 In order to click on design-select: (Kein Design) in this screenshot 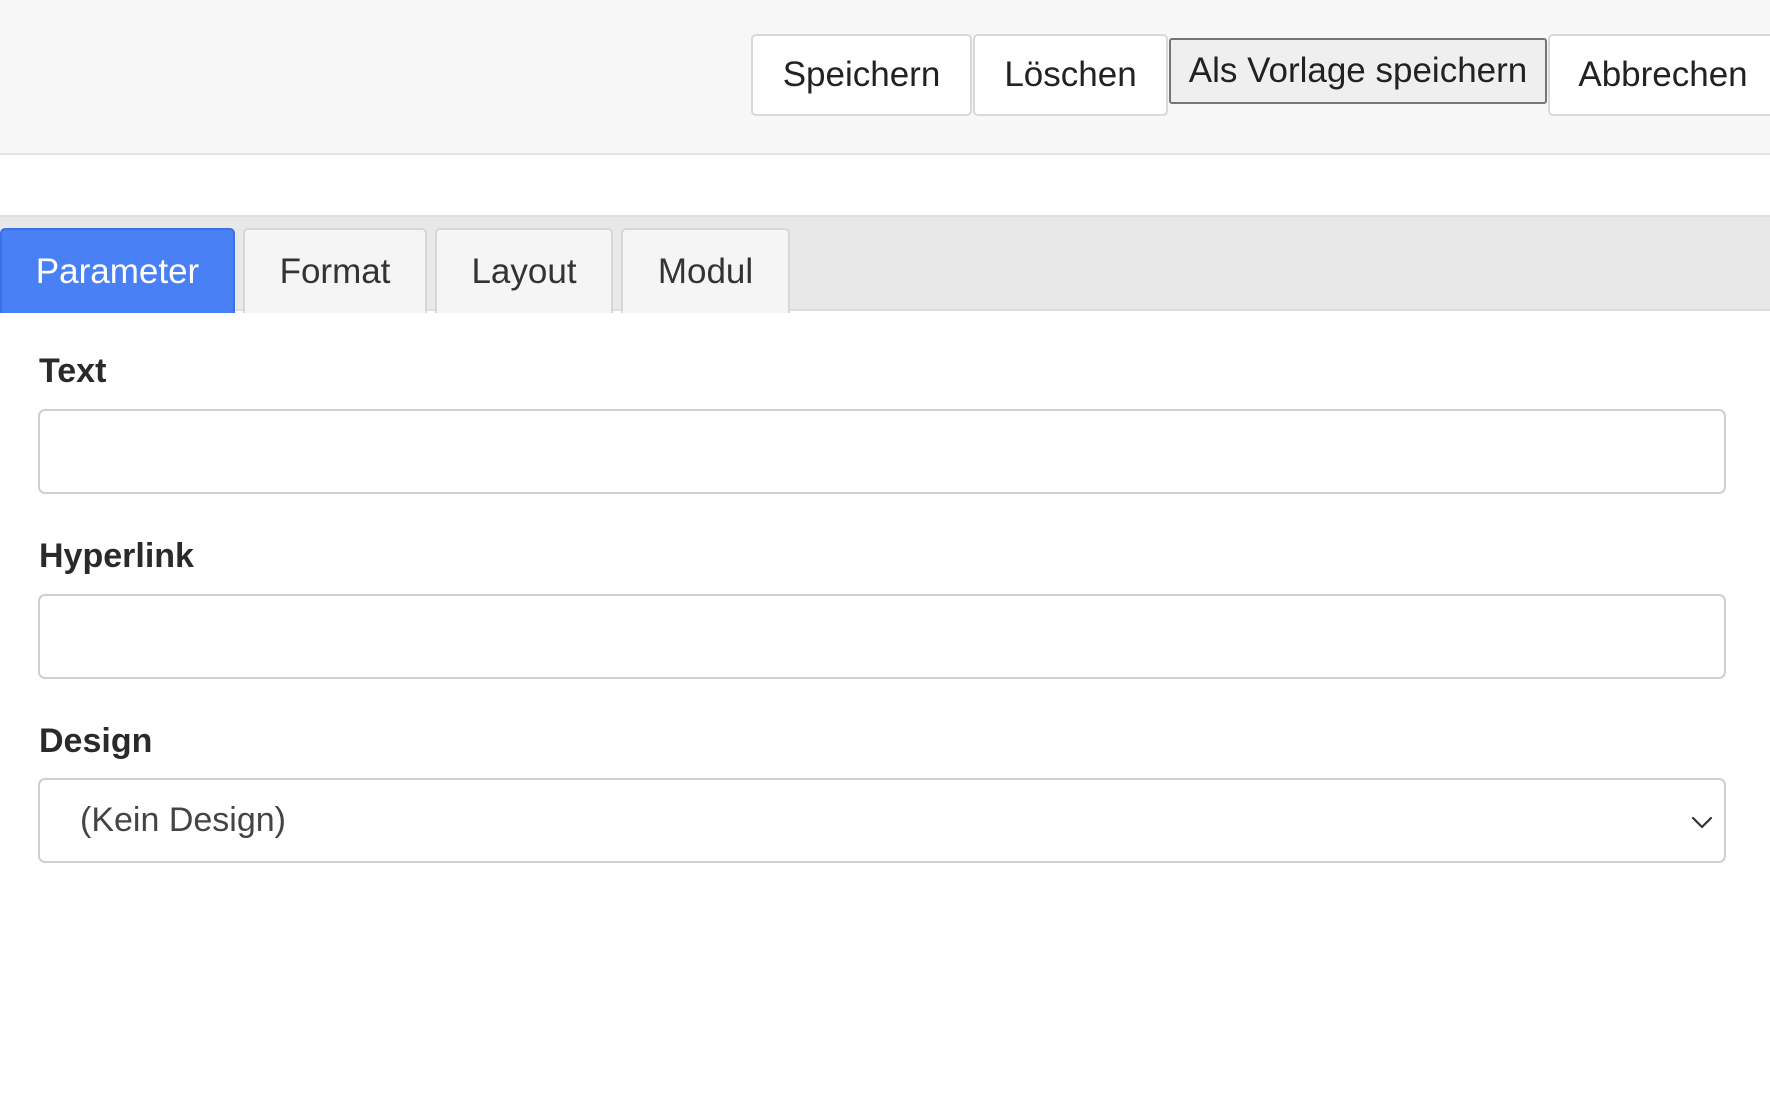, I will do `click(882, 820)`.